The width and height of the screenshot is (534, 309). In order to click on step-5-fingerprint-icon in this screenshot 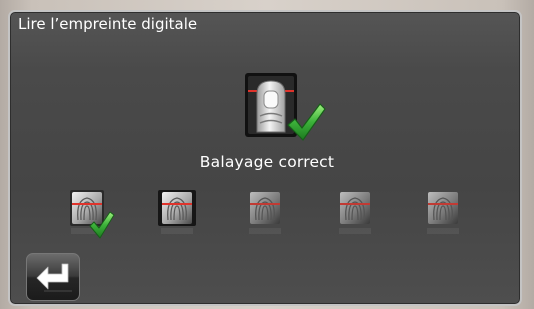, I will do `click(454, 216)`.